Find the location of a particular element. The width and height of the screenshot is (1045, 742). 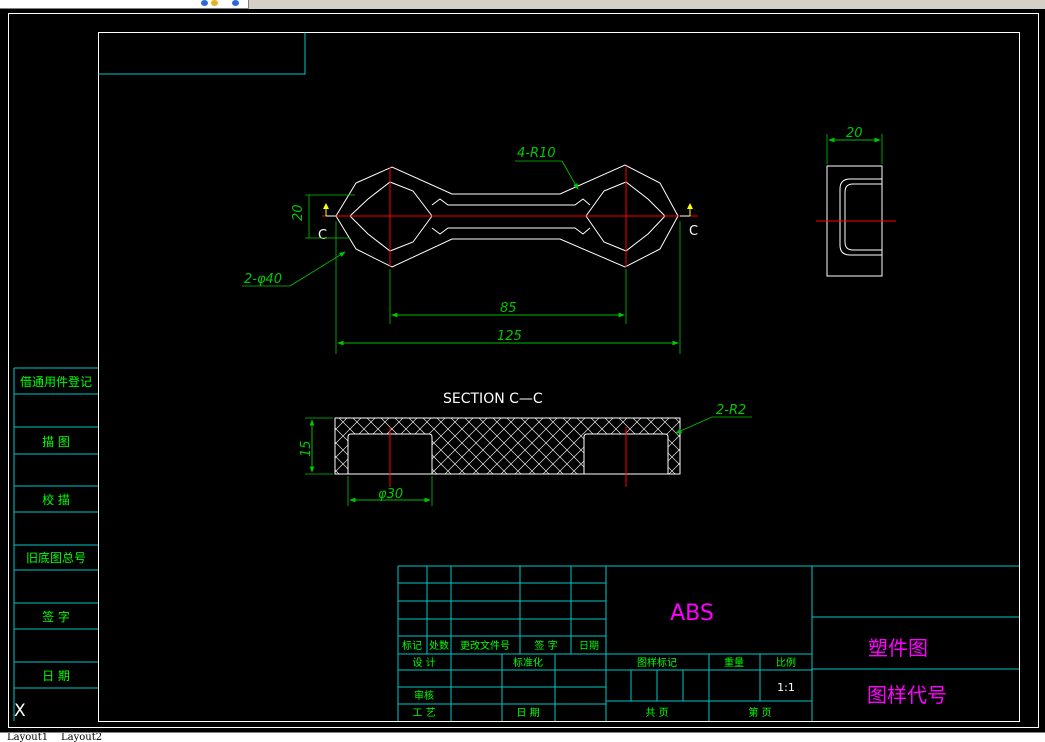

title-block-label: 重量 is located at coordinates (734, 662).